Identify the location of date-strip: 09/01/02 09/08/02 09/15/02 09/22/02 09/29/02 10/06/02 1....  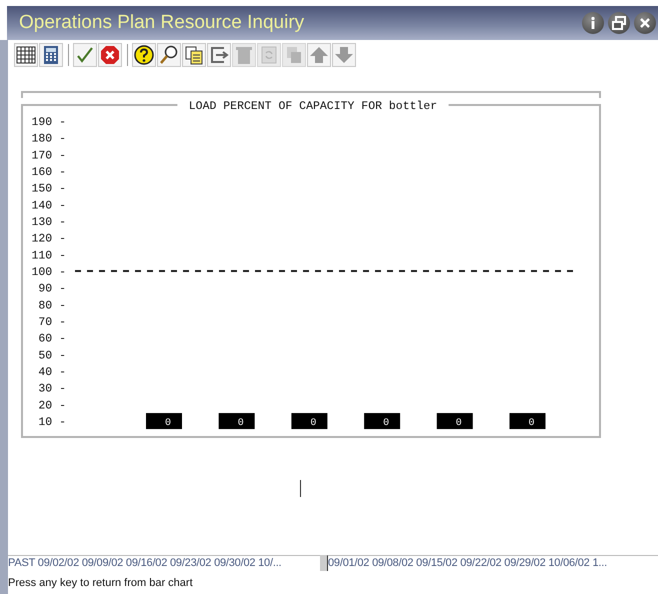
(492, 563).